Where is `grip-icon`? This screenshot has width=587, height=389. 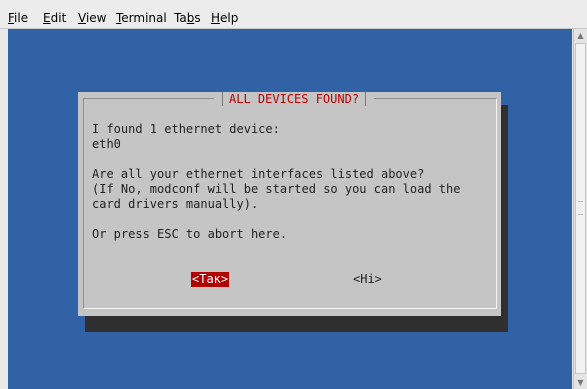
grip-icon is located at coordinates (580, 208).